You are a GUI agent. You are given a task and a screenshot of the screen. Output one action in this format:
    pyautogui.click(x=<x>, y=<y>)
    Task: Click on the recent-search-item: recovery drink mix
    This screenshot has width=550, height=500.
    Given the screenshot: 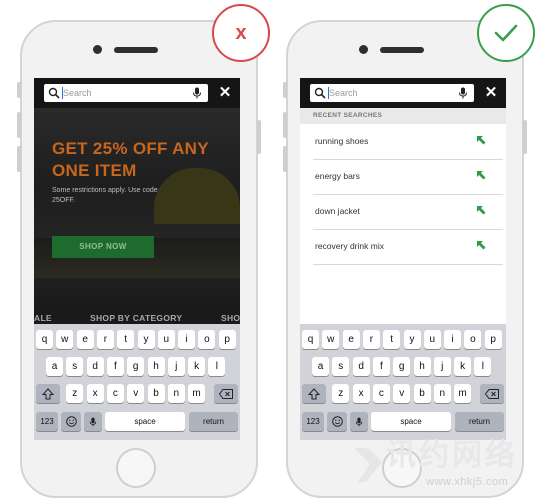 What is the action you would take?
    pyautogui.click(x=408, y=247)
    